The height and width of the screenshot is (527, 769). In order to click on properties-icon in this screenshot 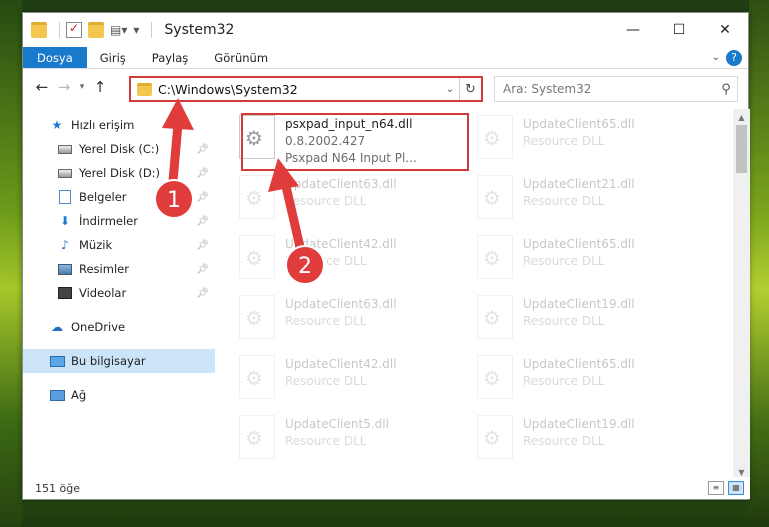, I will do `click(74, 29)`.